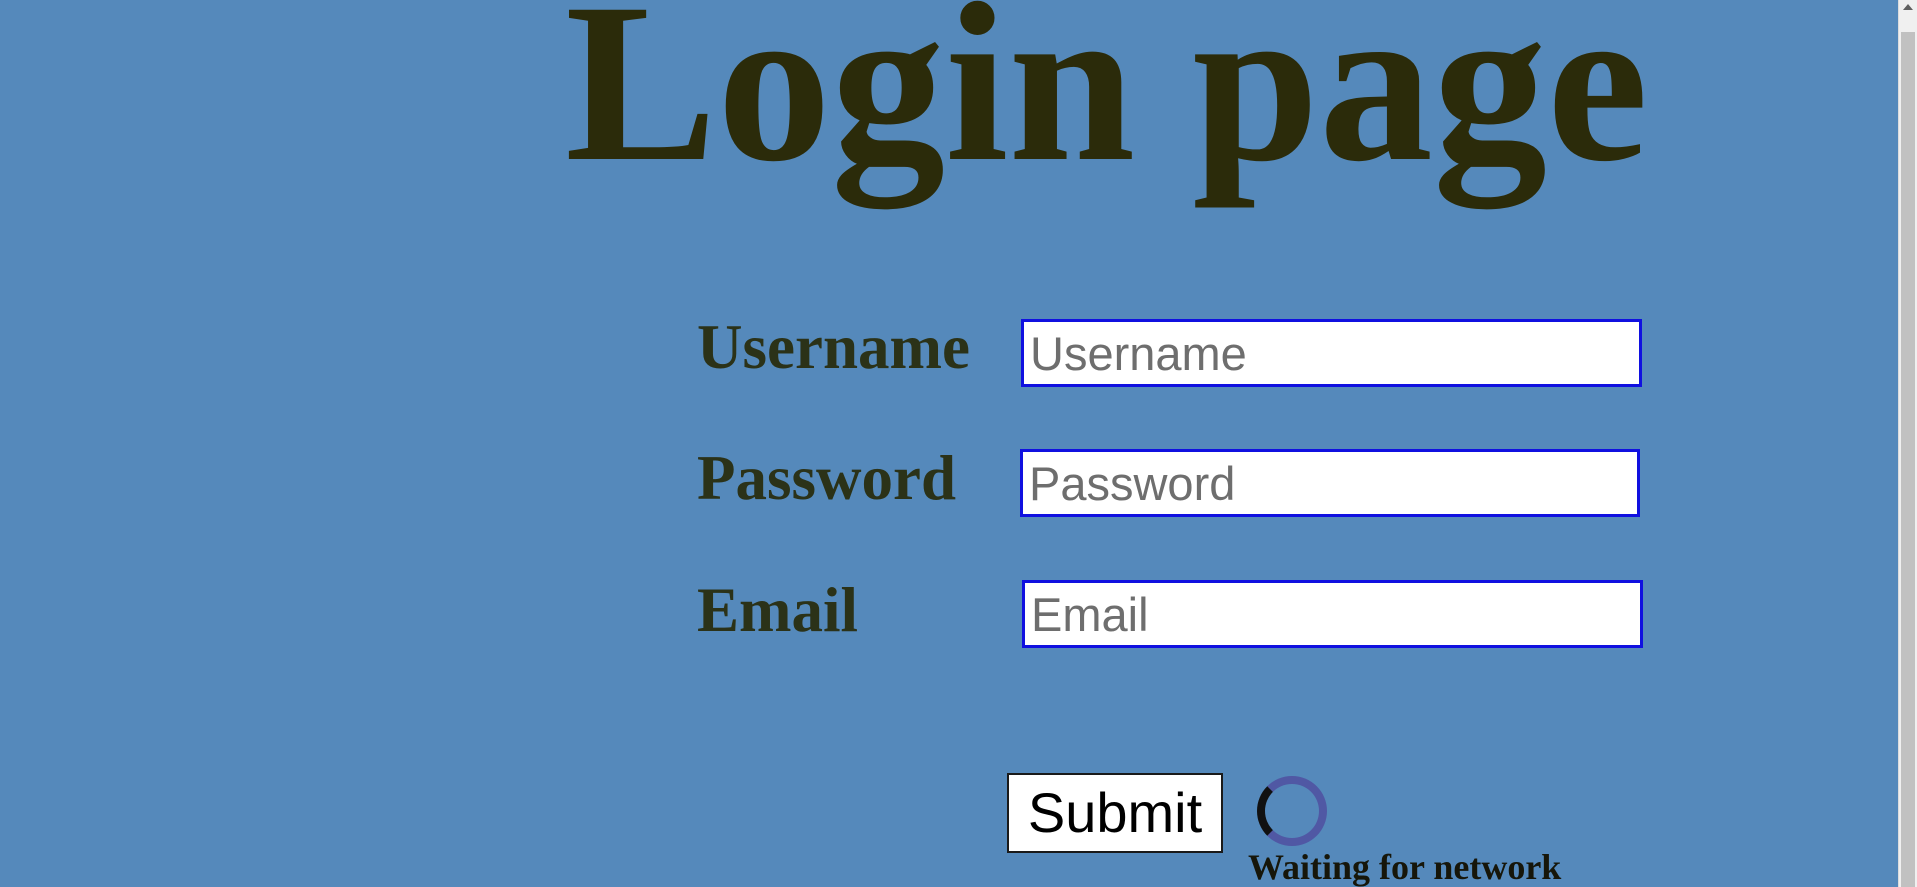 The height and width of the screenshot is (887, 1917). Describe the element at coordinates (1405, 867) in the screenshot. I see `network-status-text: Waiting for network` at that location.